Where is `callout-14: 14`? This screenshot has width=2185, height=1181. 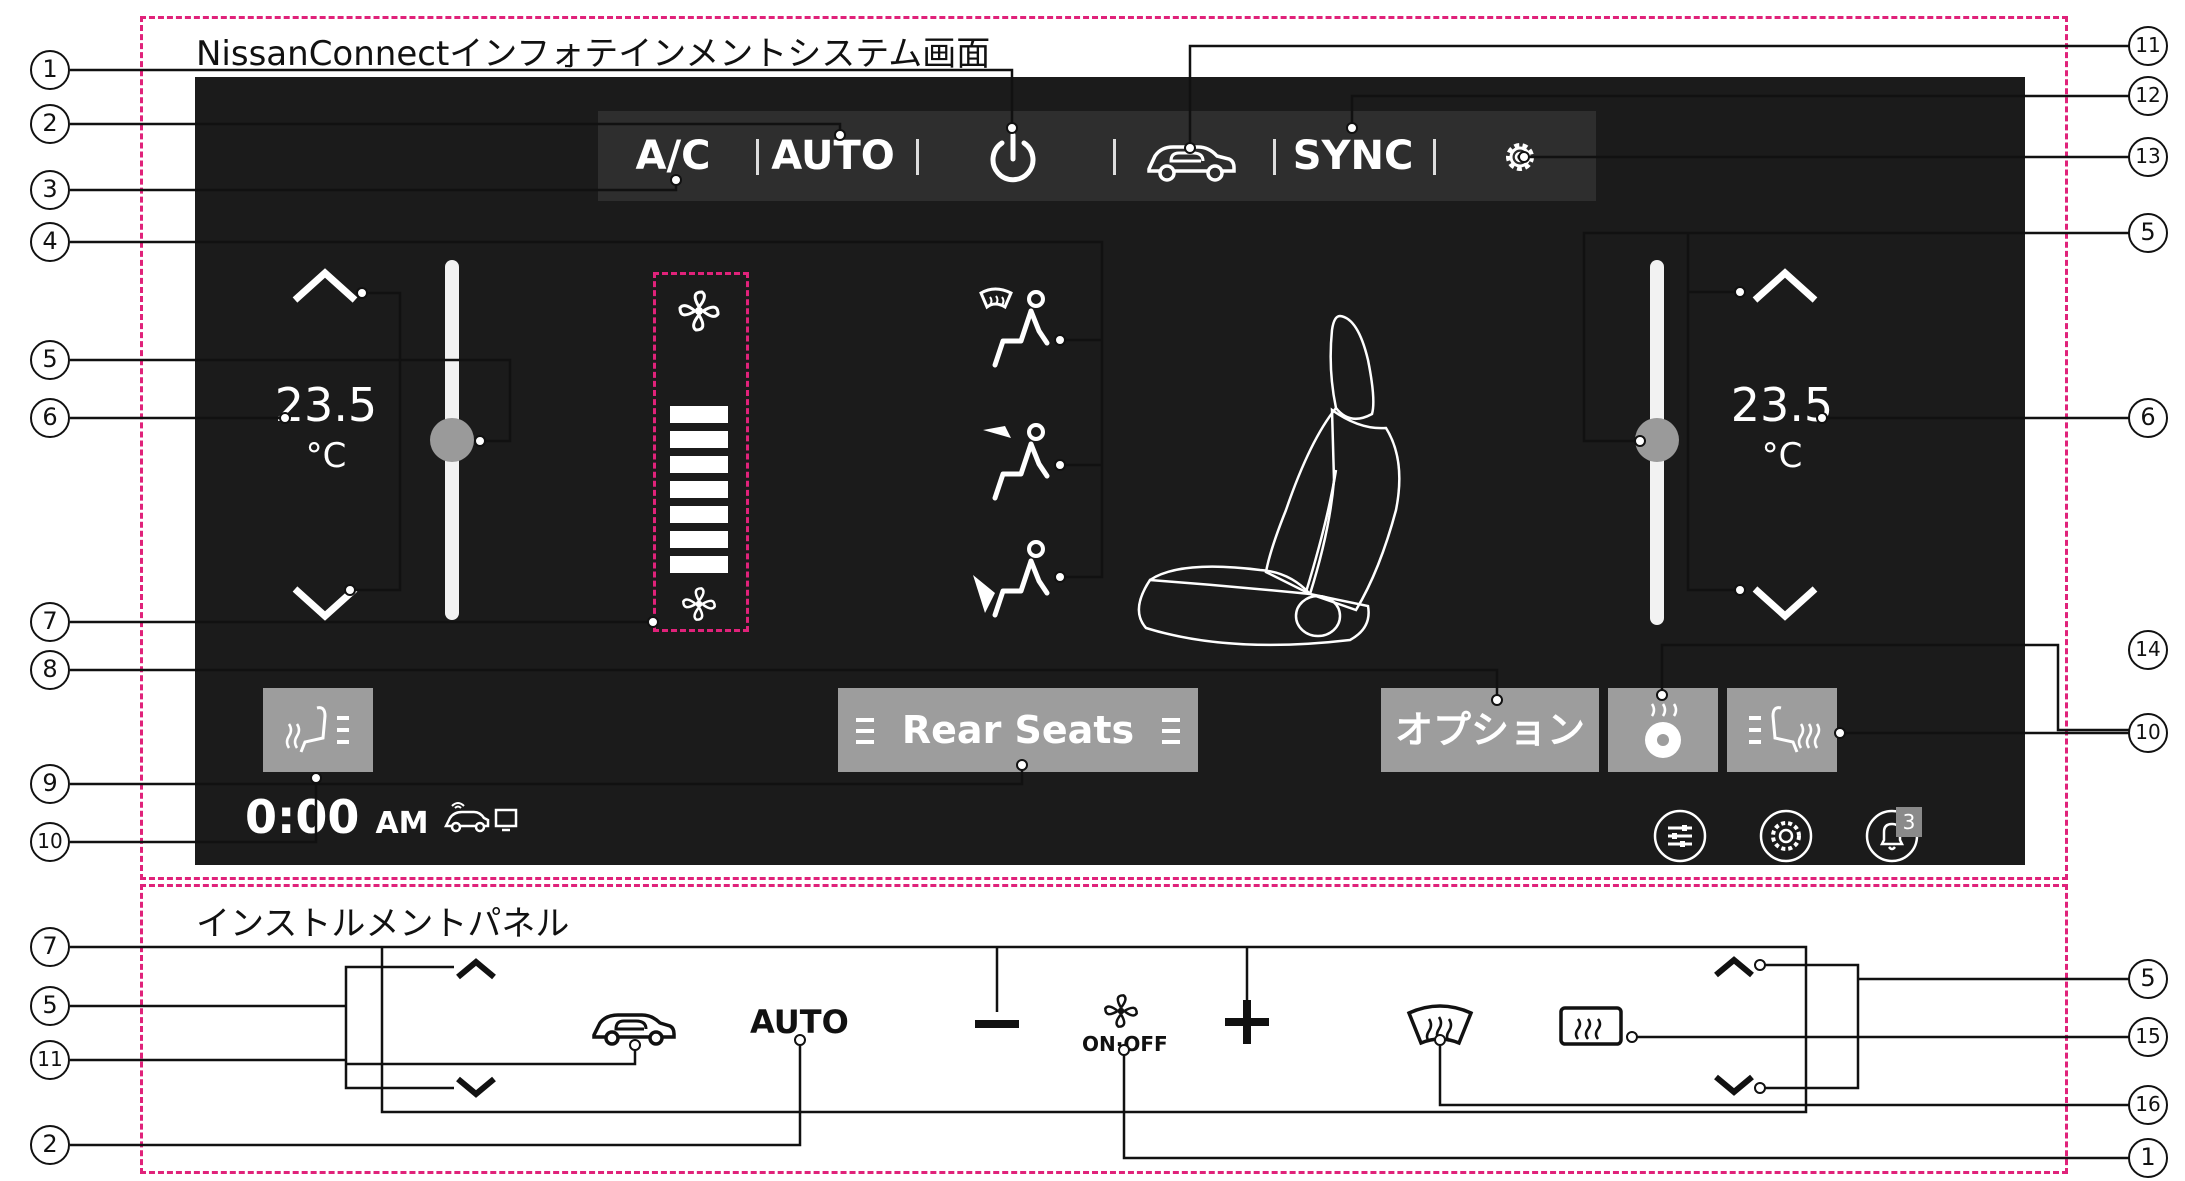
callout-14: 14 is located at coordinates (2148, 650).